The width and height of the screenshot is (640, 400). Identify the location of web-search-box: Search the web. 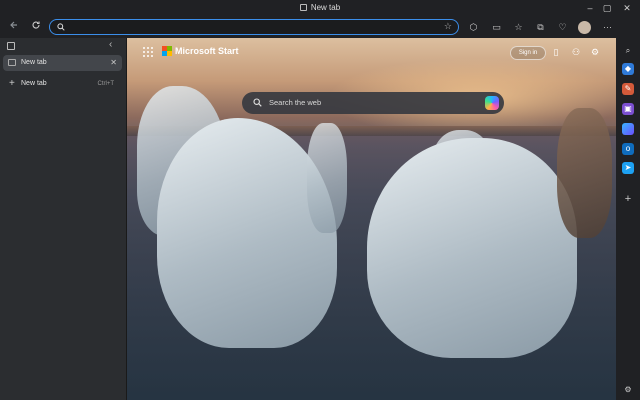
(373, 103).